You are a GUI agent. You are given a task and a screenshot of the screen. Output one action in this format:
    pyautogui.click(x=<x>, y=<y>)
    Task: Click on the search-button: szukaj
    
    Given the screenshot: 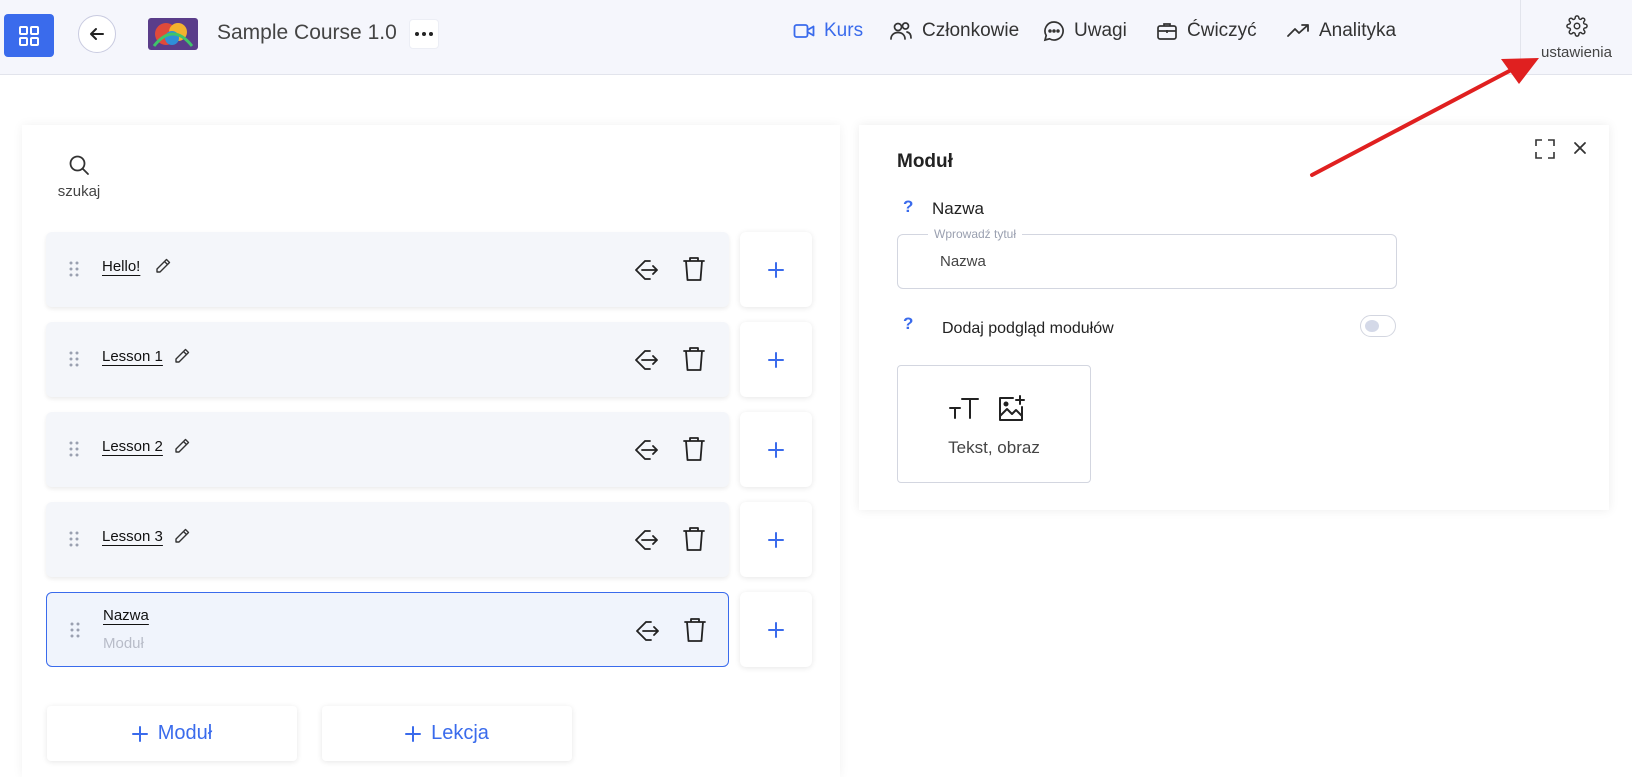 What is the action you would take?
    pyautogui.click(x=79, y=176)
    